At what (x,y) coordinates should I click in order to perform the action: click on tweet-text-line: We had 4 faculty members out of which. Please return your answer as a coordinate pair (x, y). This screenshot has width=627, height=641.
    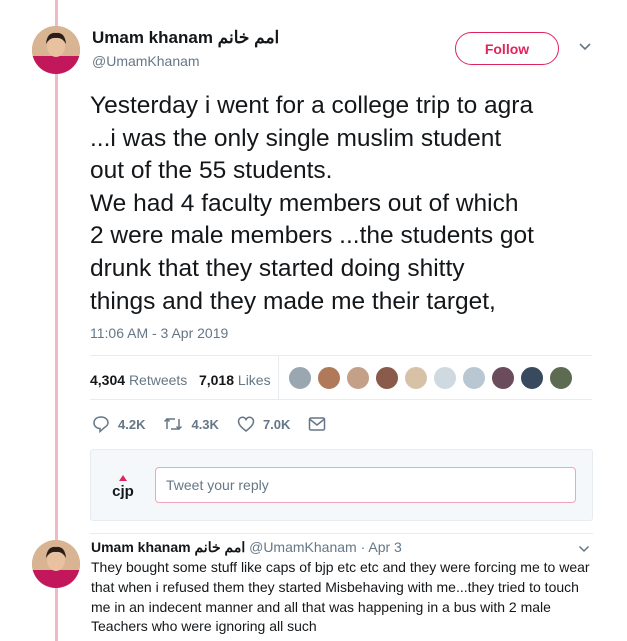
    Looking at the image, I should click on (304, 203).